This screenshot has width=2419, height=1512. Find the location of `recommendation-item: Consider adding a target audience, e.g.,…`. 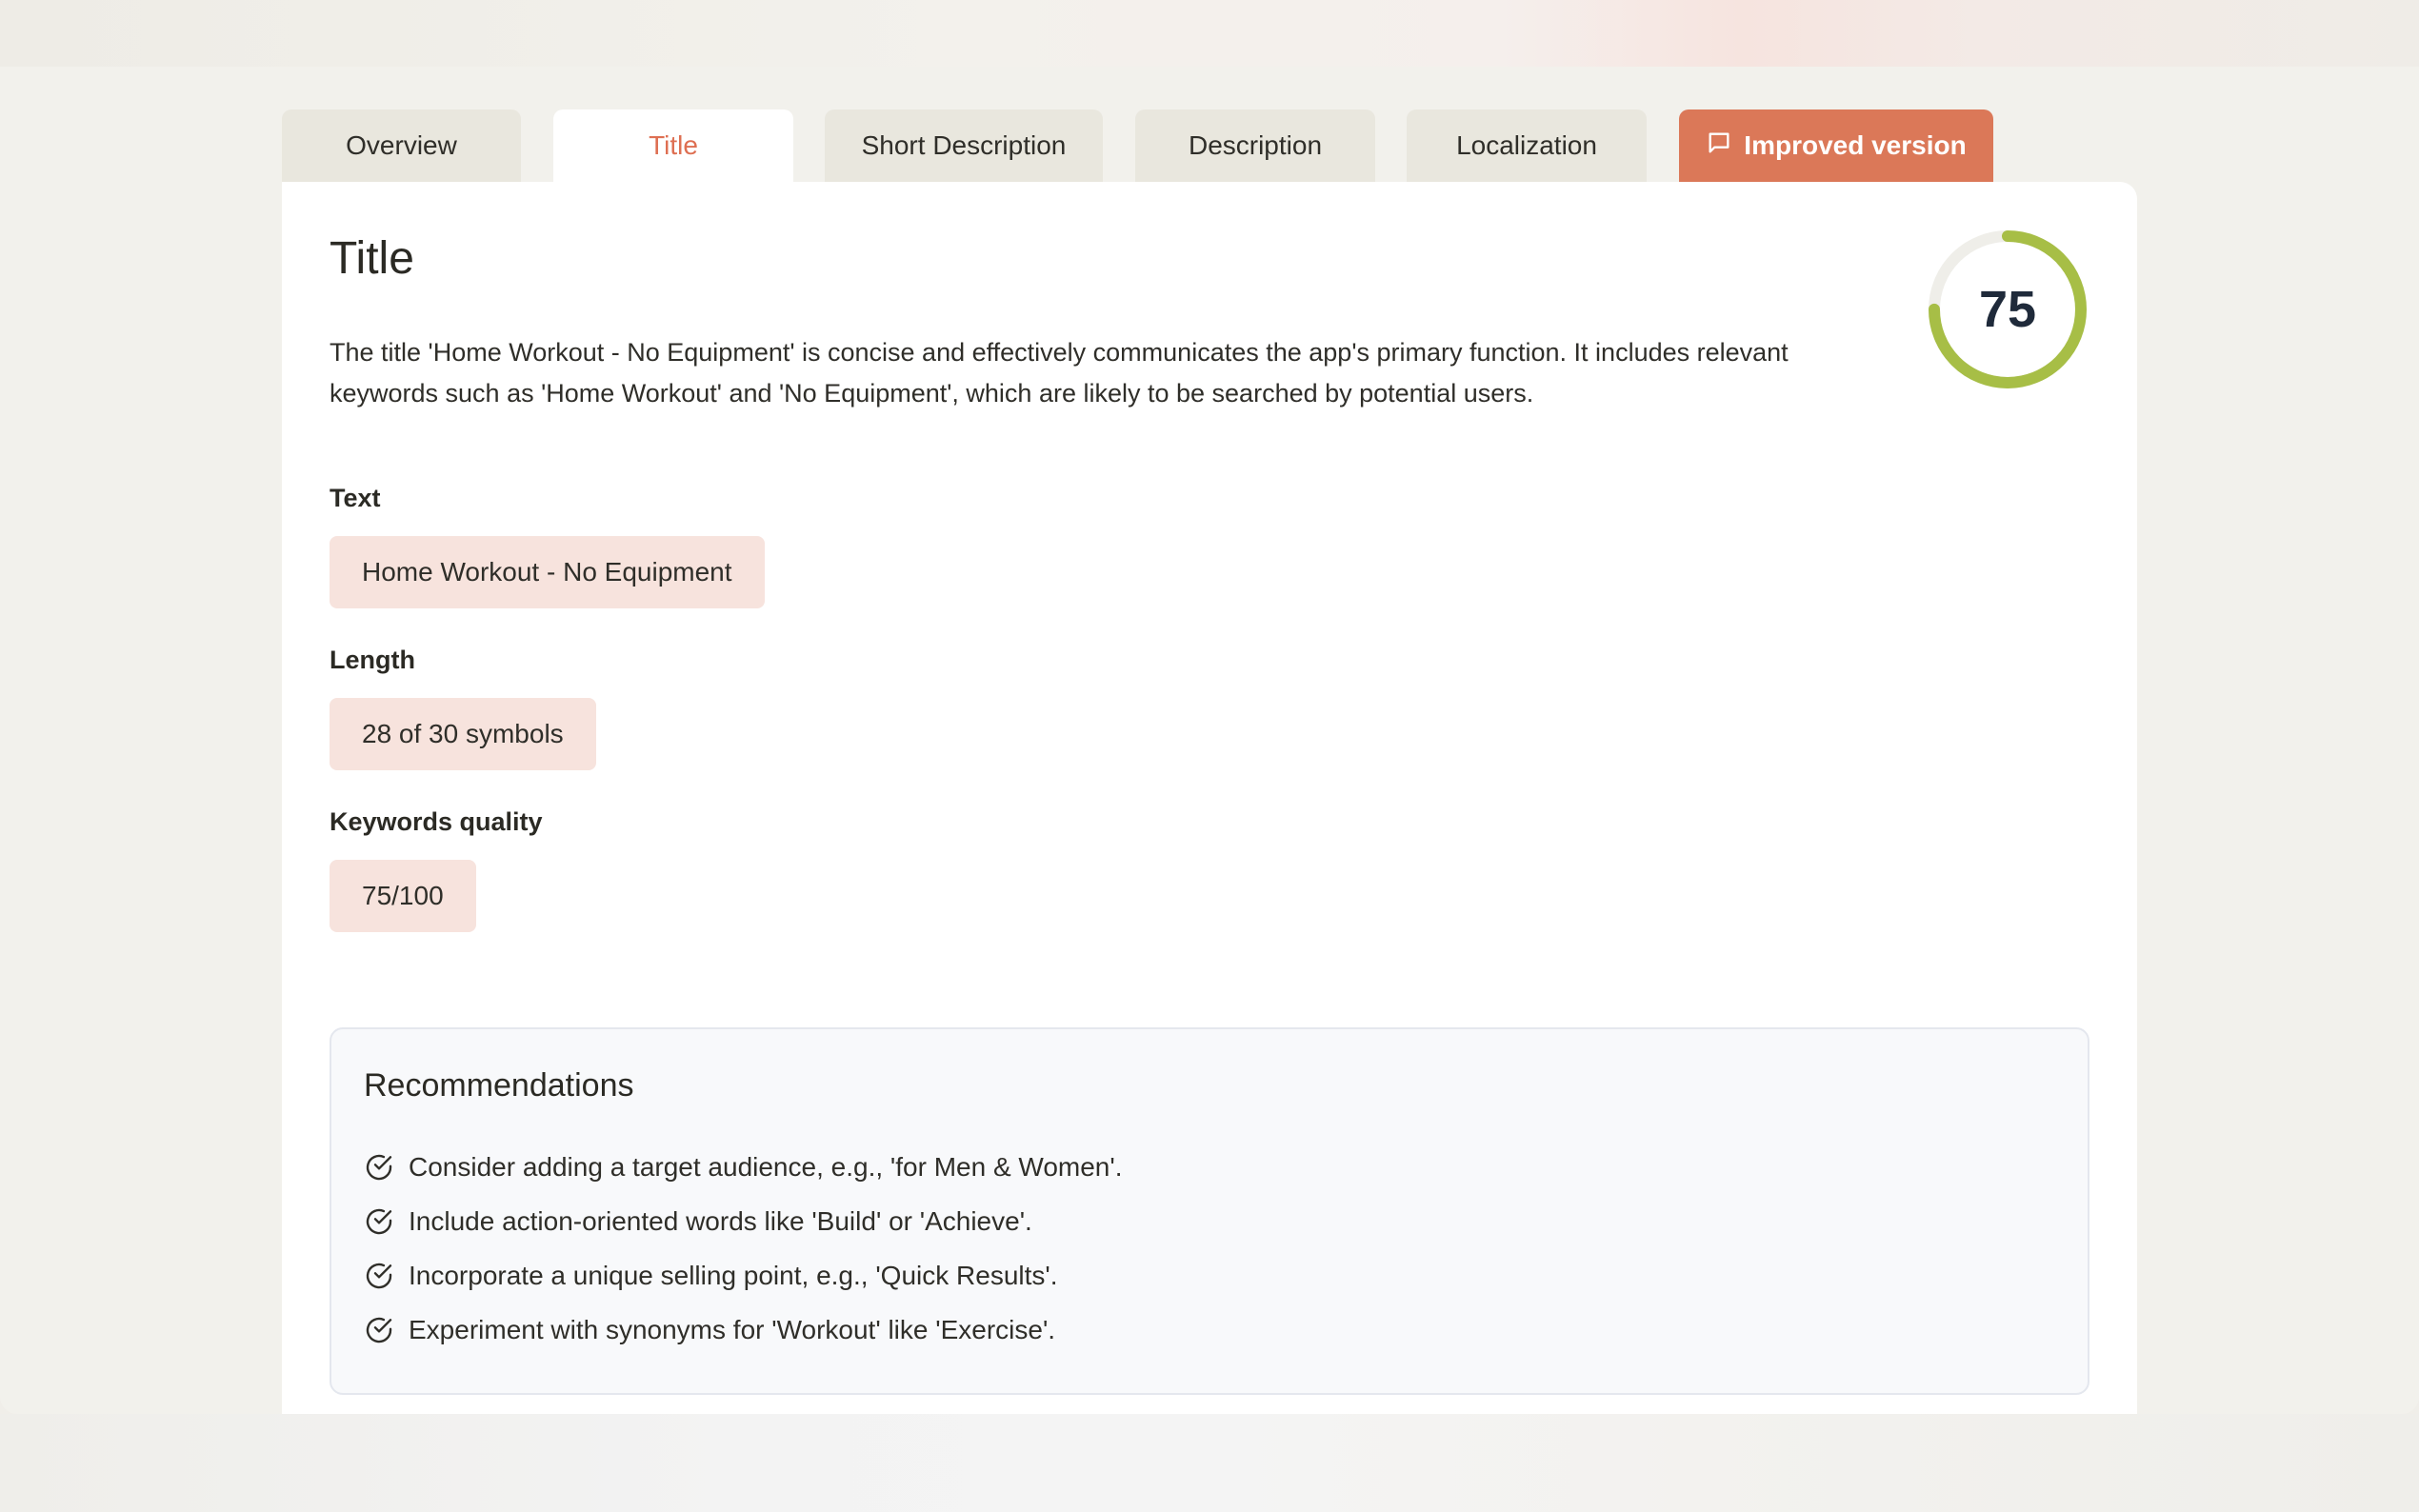

recommendation-item: Consider adding a target audience, e.g.,… is located at coordinates (743, 1167).